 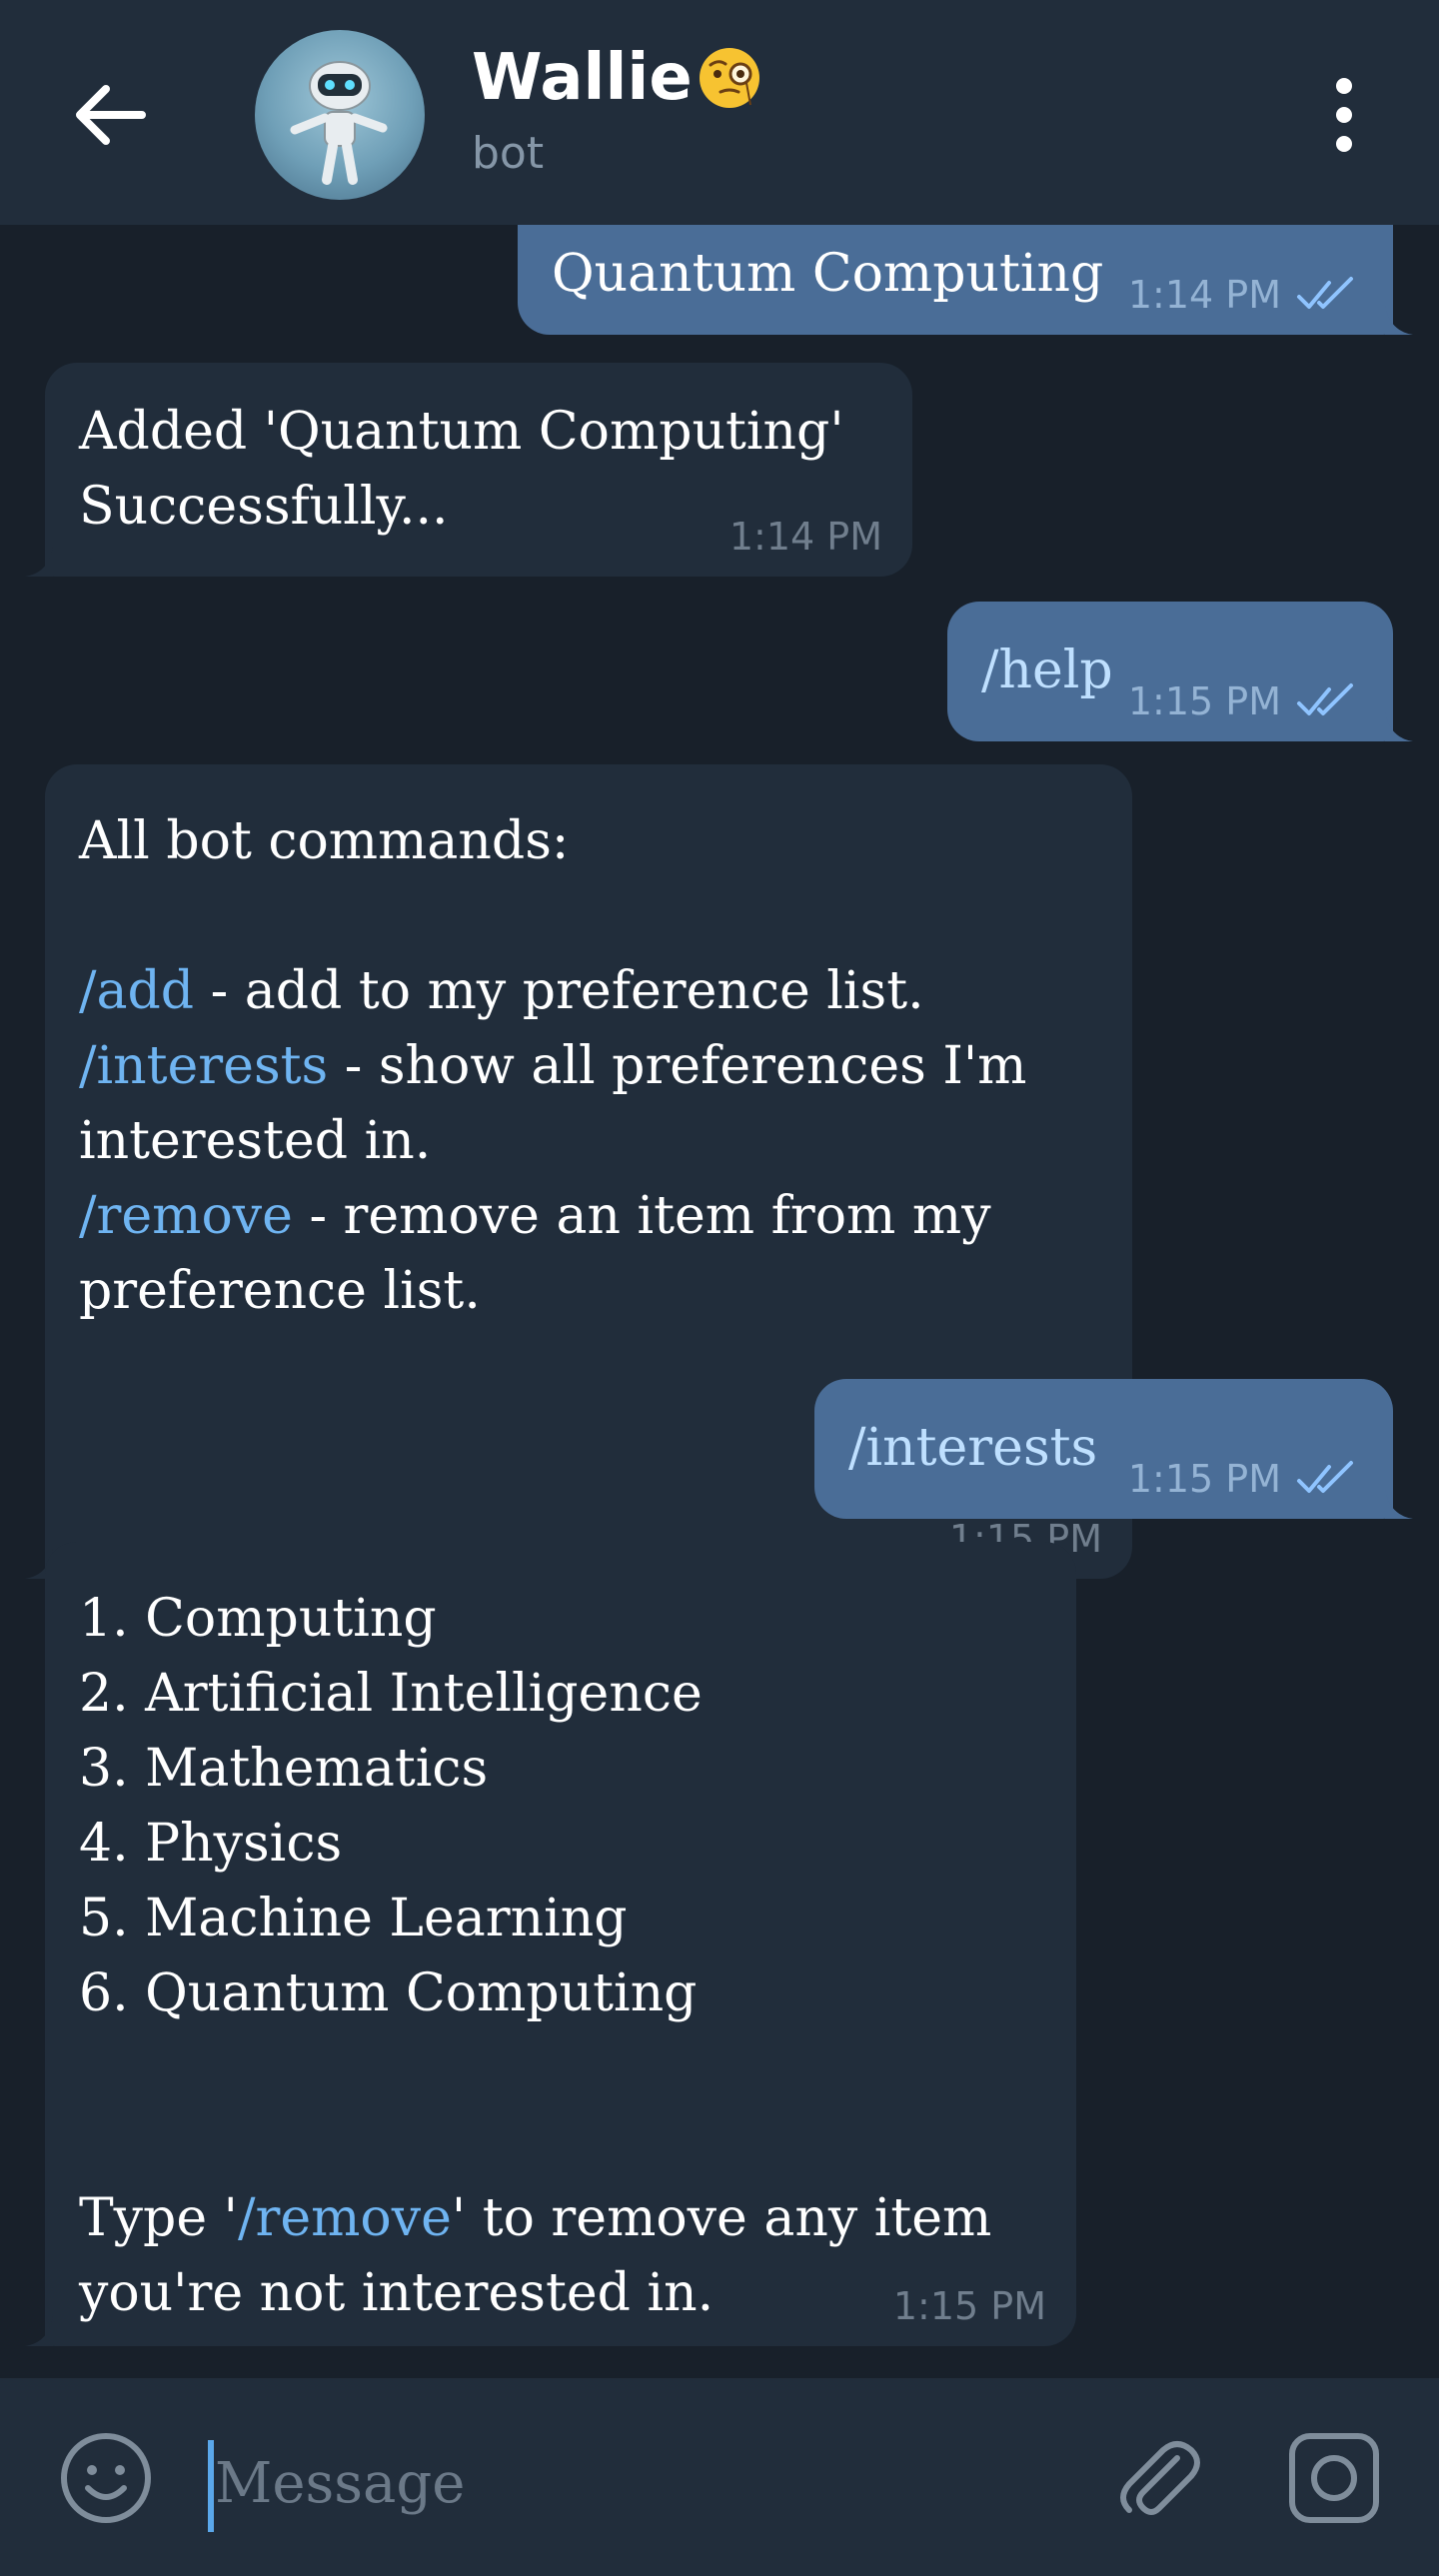 What do you see at coordinates (965, 280) in the screenshot?
I see `message-outgoing: Quantum Computing 1:14 PM` at bounding box center [965, 280].